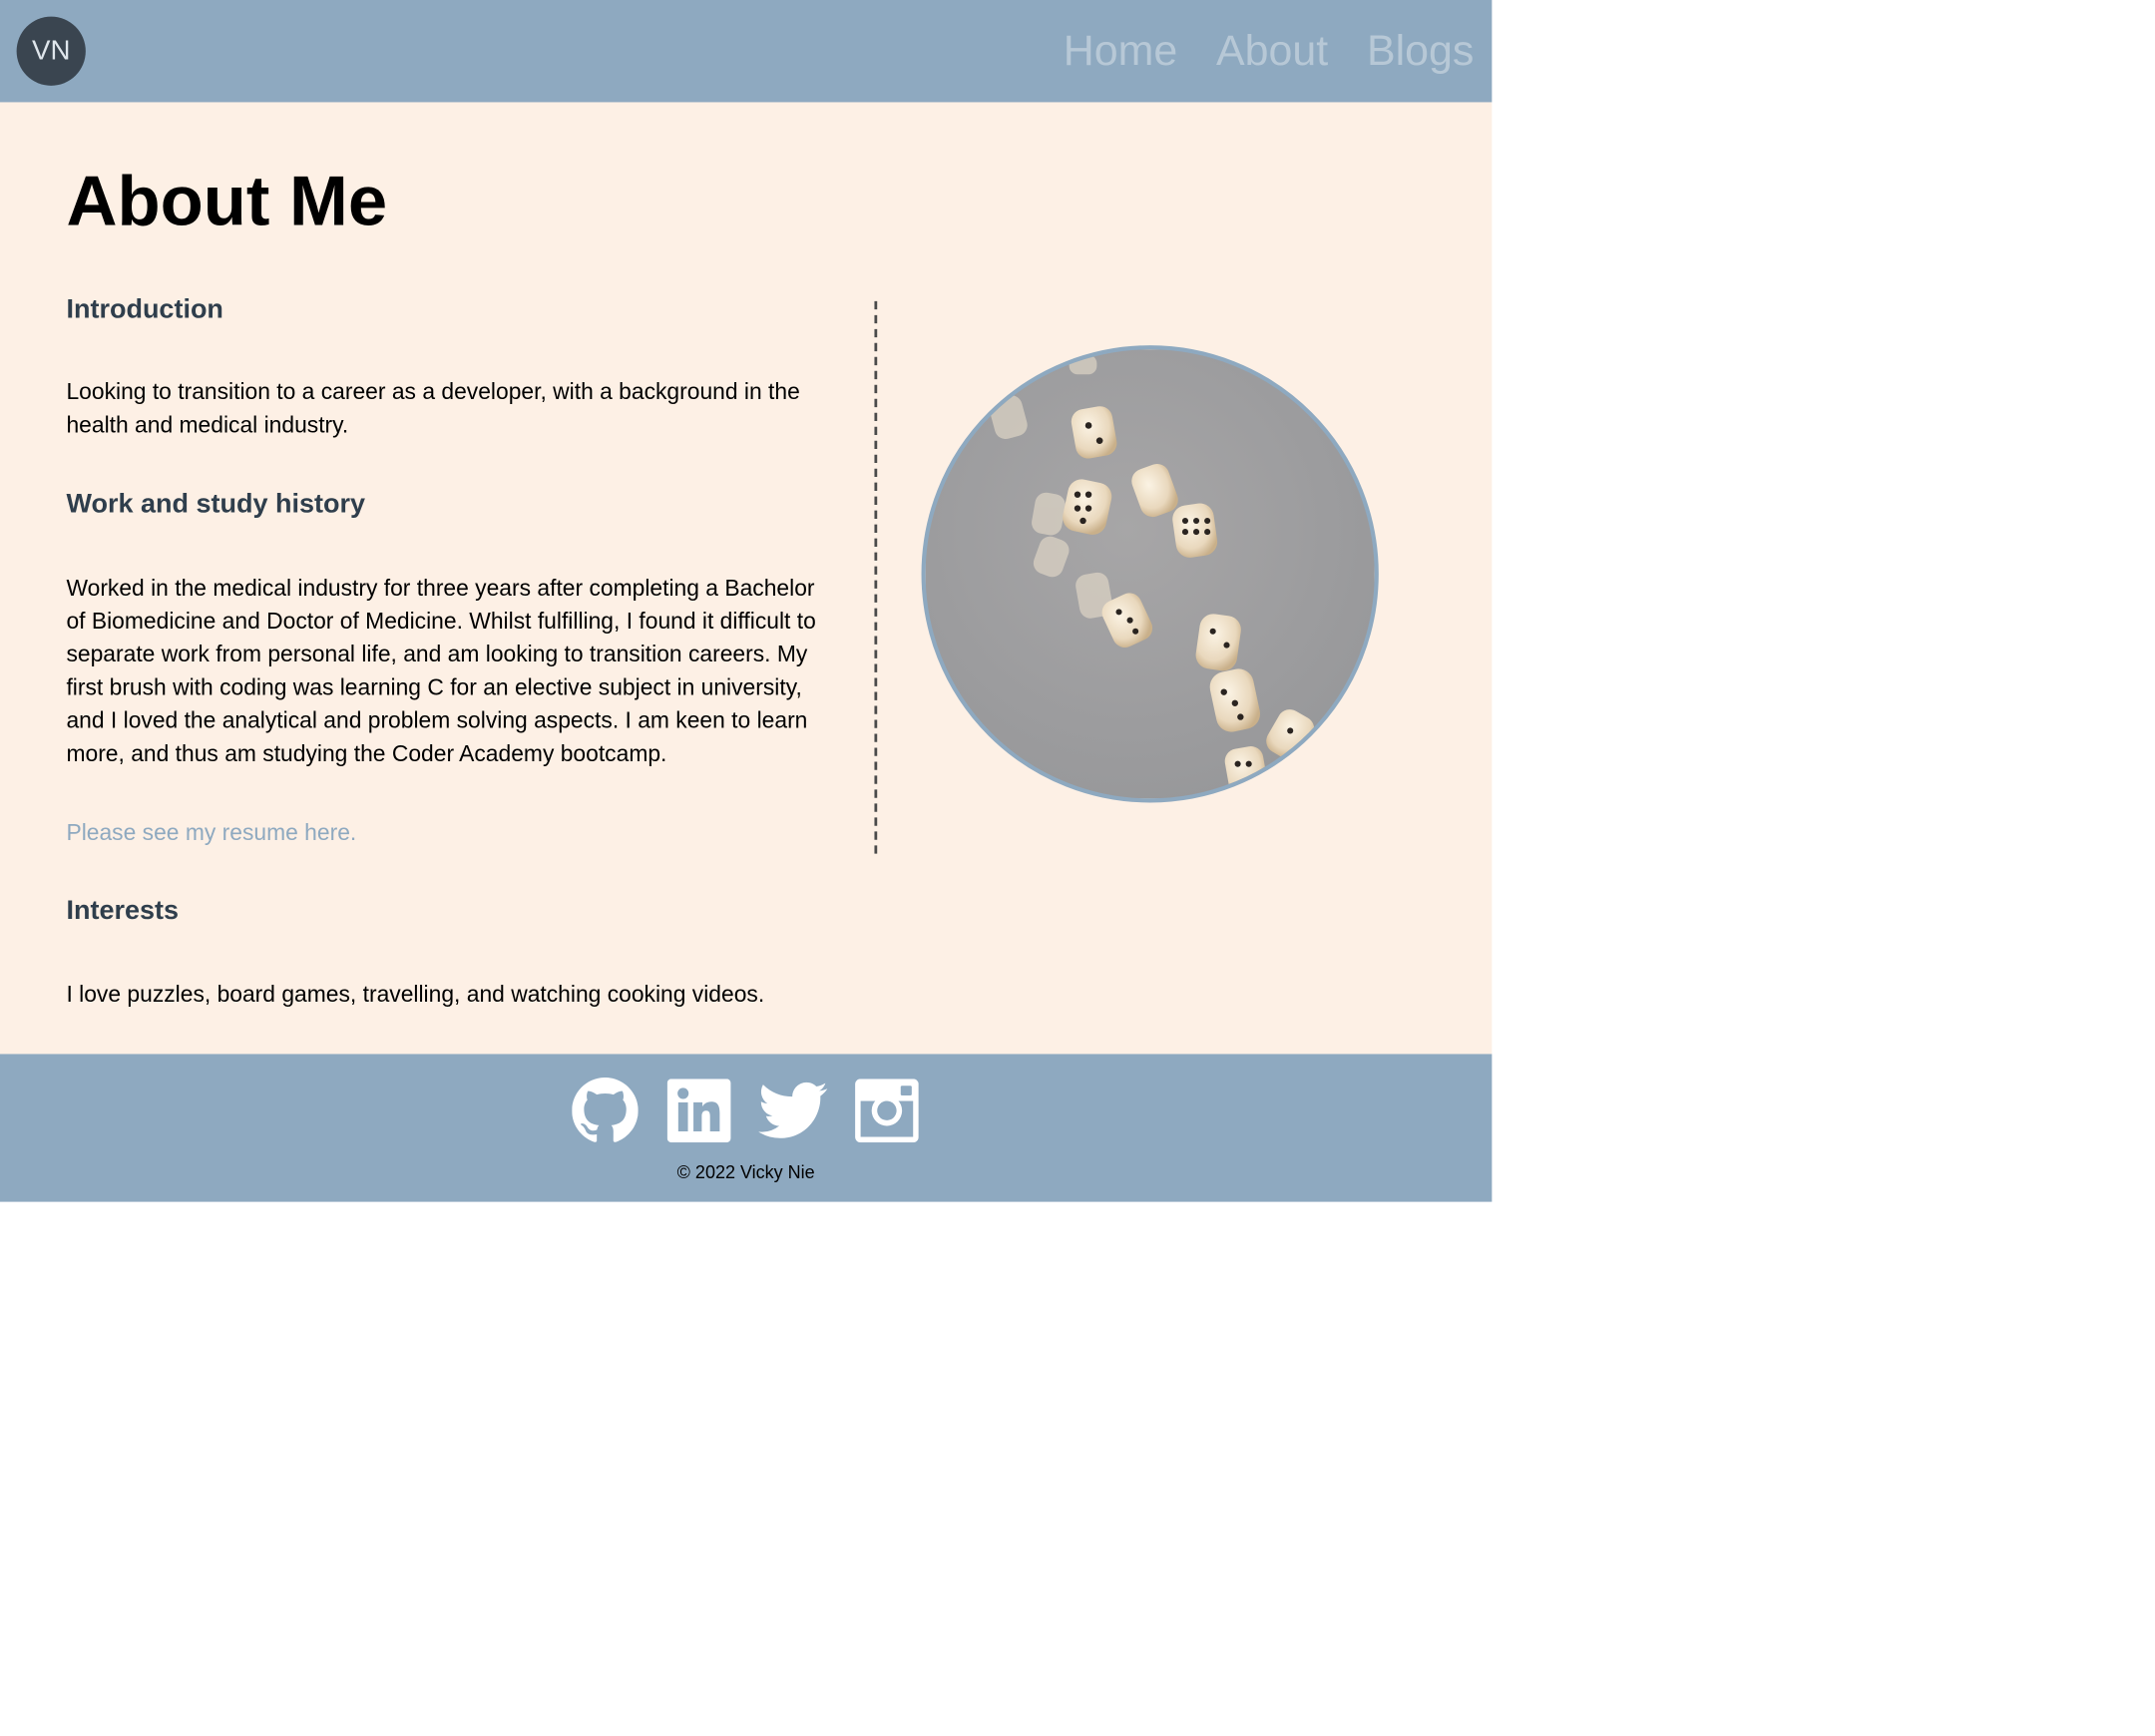 This screenshot has height=1736, width=2155. Describe the element at coordinates (211, 832) in the screenshot. I see `resume-link: Please see my resume here.` at that location.